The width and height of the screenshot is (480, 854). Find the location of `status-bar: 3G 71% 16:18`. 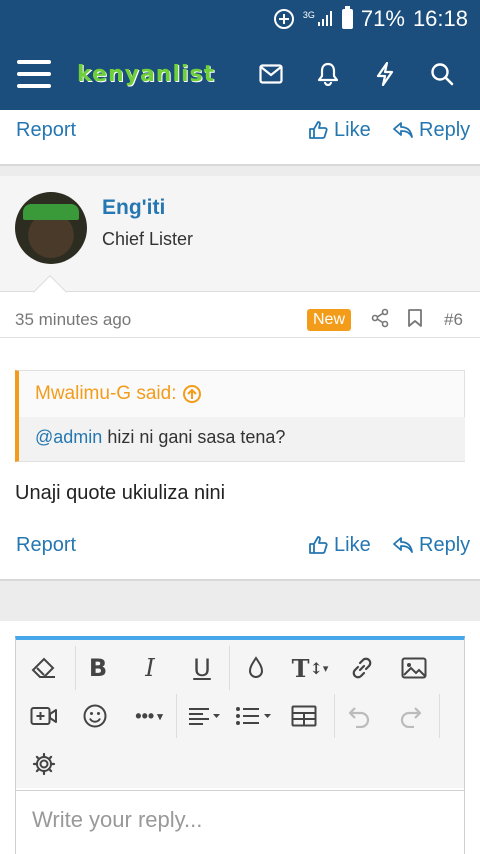

status-bar: 3G 71% 16:18 is located at coordinates (240, 19).